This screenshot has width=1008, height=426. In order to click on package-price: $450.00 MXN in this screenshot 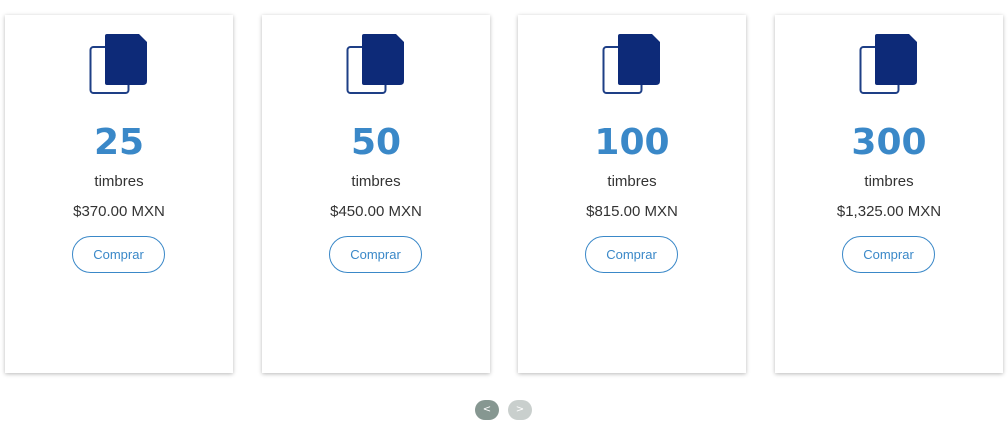, I will do `click(376, 211)`.